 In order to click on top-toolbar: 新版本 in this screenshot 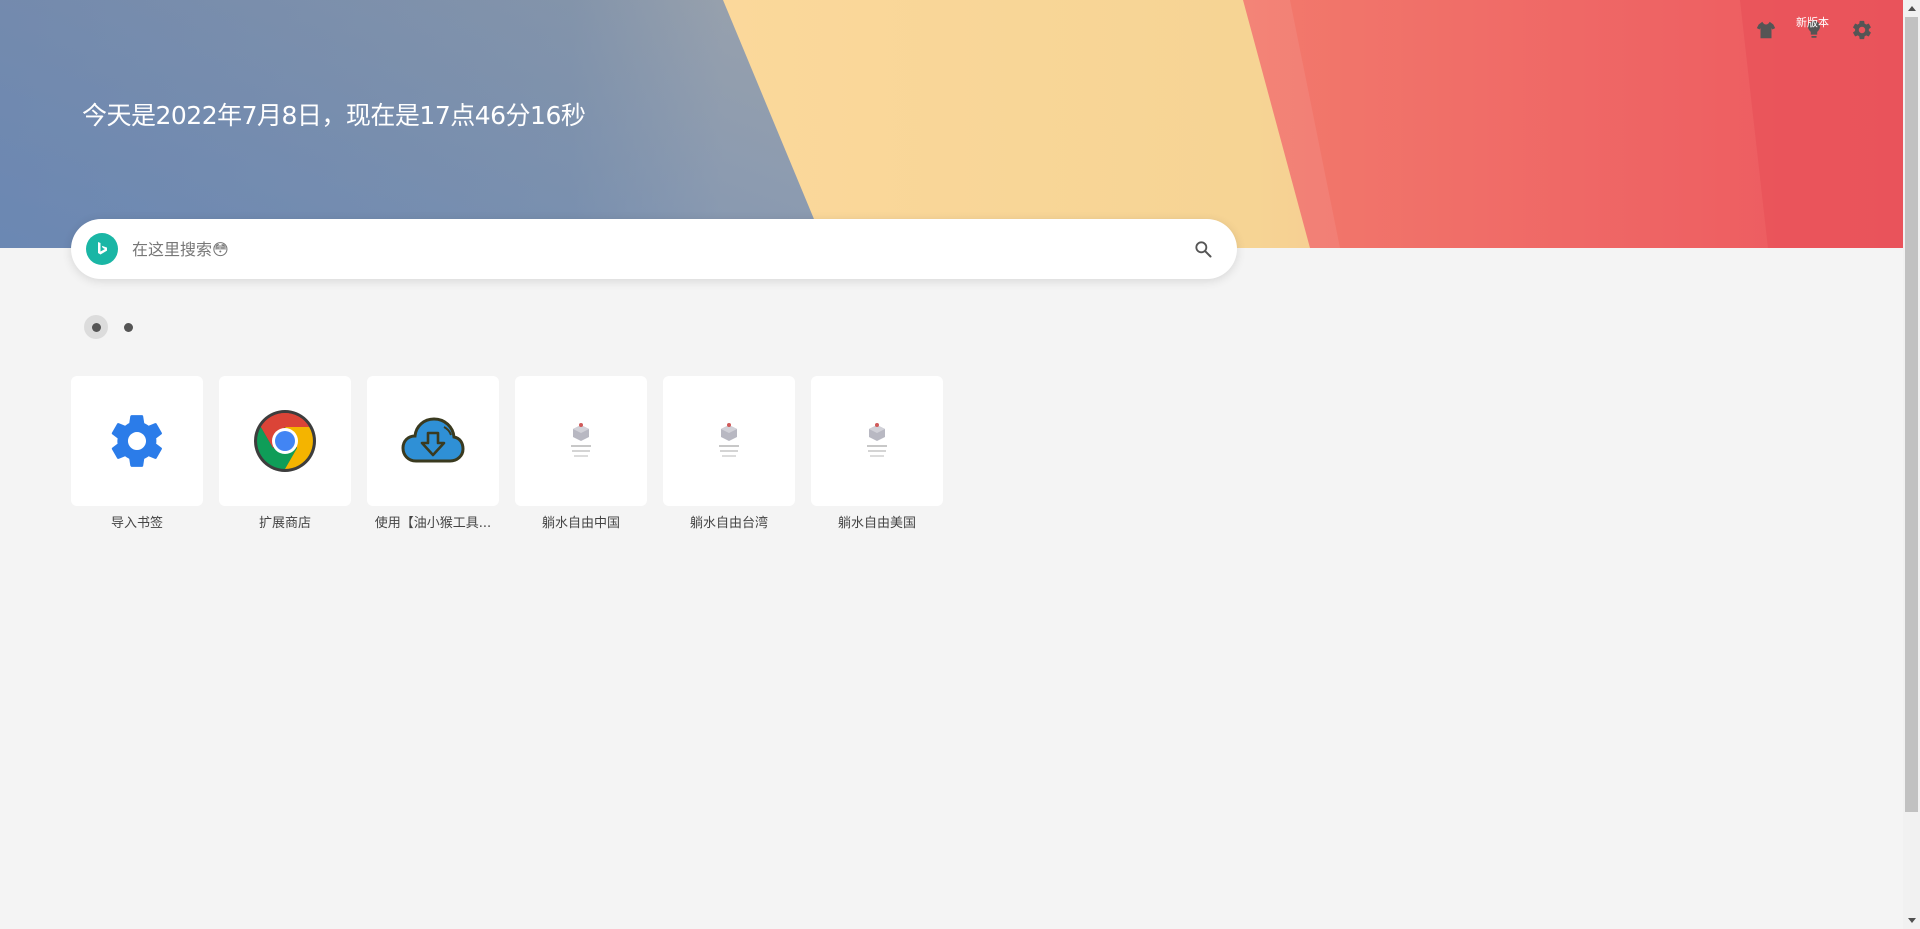, I will do `click(1814, 29)`.